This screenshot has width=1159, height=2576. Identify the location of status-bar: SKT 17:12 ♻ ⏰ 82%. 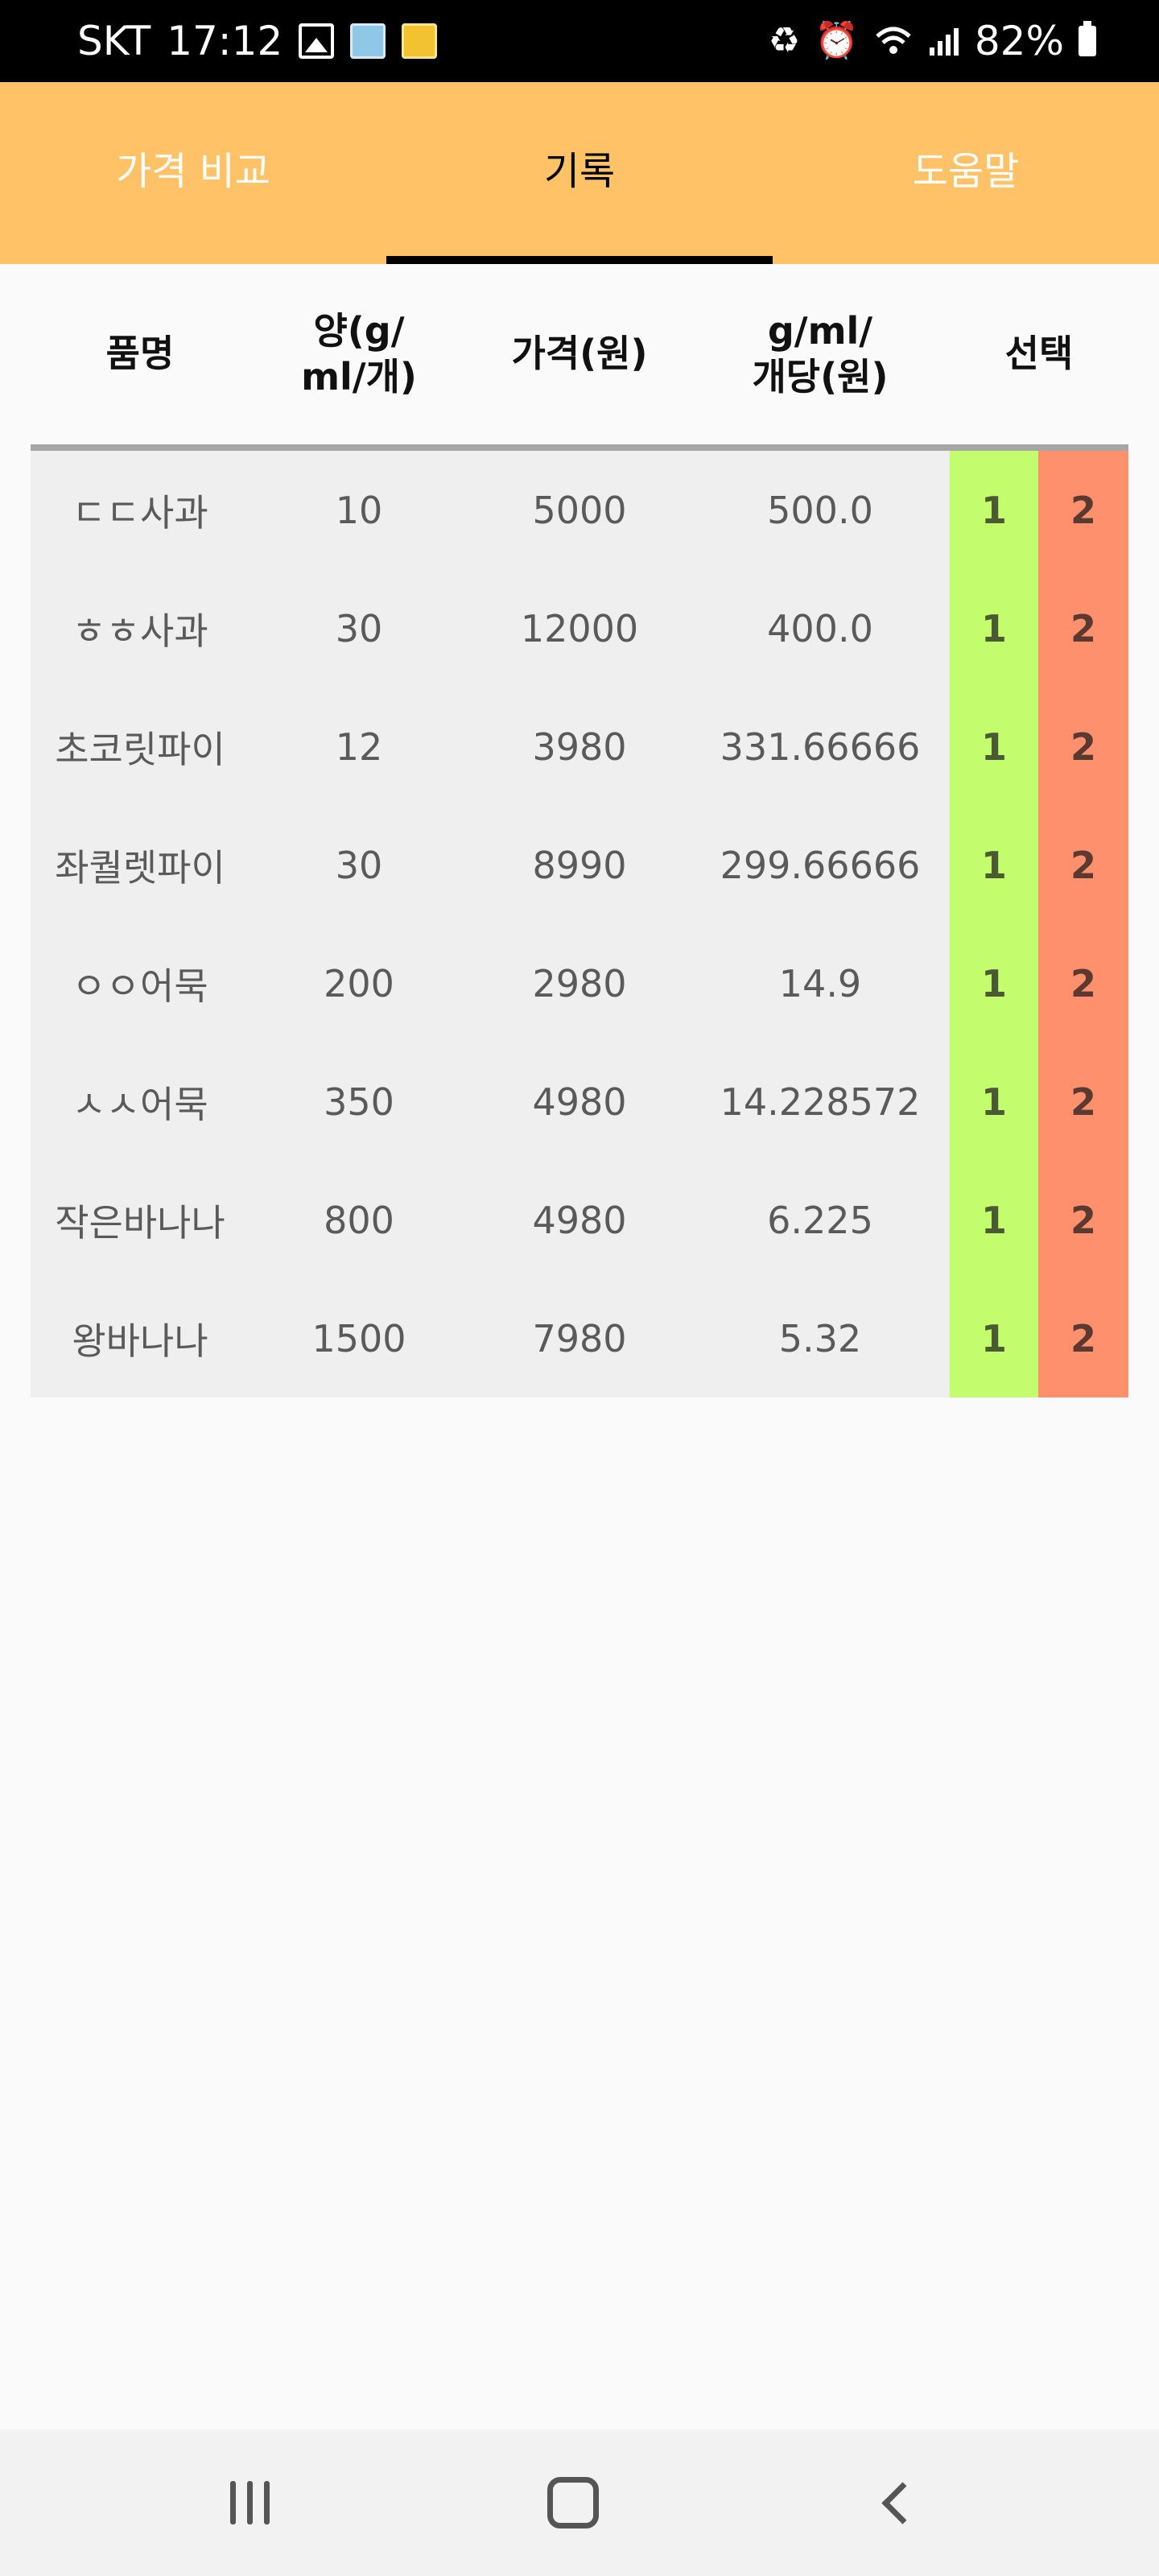
(579, 41).